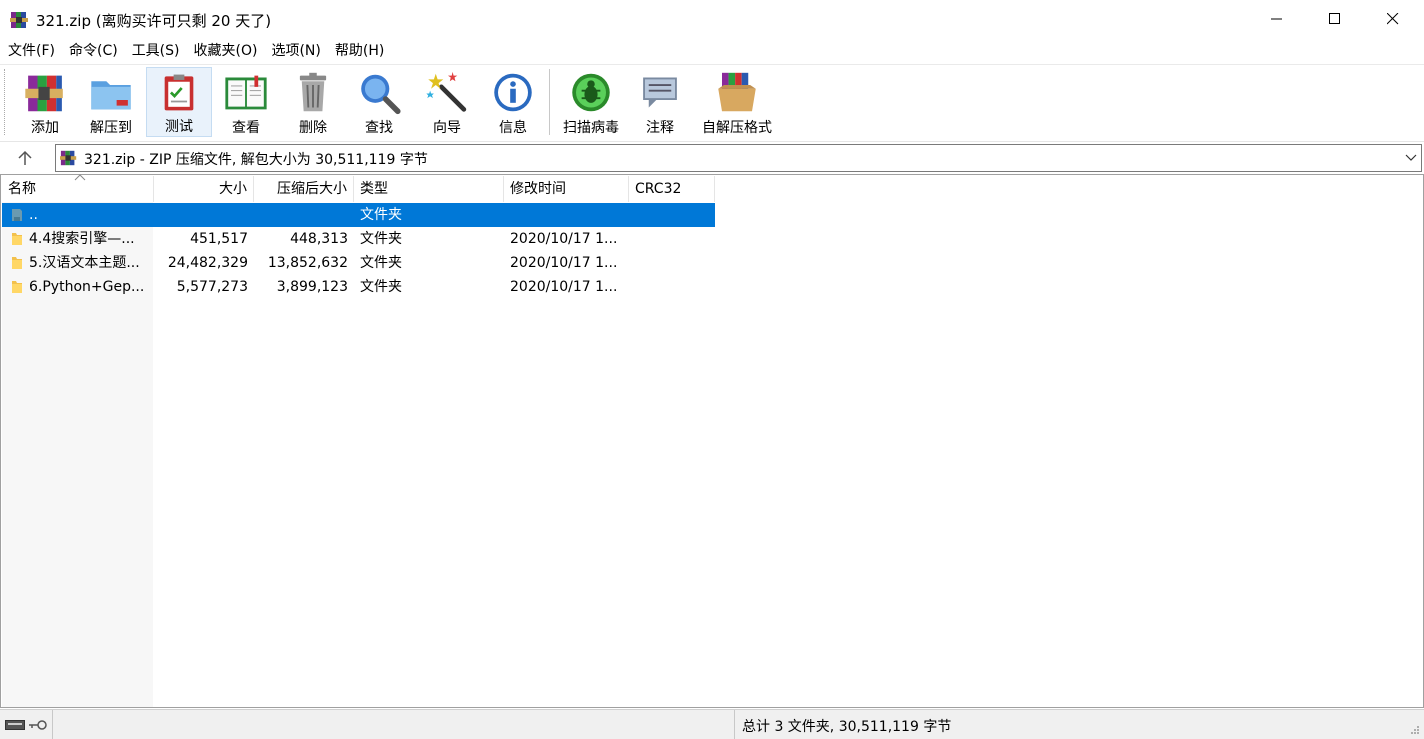 The image size is (1424, 739). I want to click on menu-tools: 工具(S), so click(155, 51).